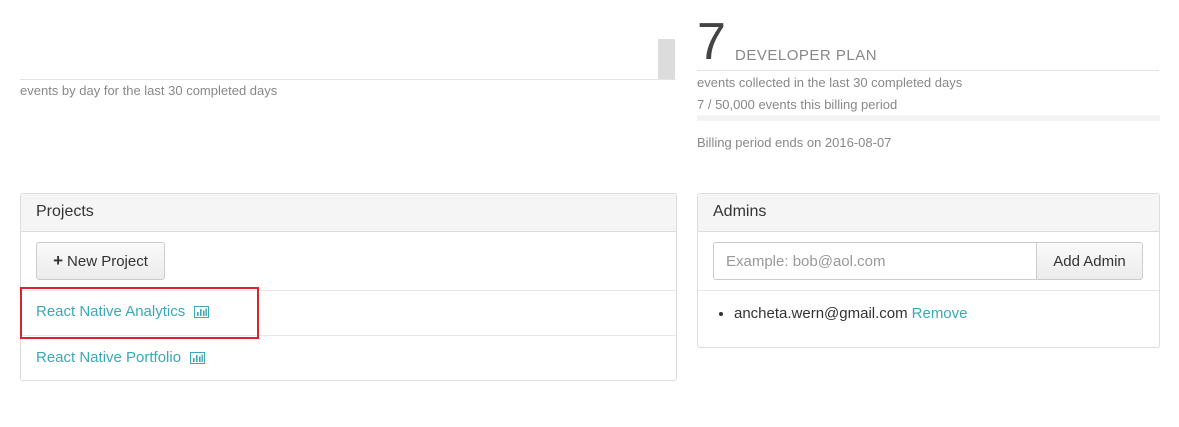  Describe the element at coordinates (928, 118) in the screenshot. I see `usage-progress-bar` at that location.